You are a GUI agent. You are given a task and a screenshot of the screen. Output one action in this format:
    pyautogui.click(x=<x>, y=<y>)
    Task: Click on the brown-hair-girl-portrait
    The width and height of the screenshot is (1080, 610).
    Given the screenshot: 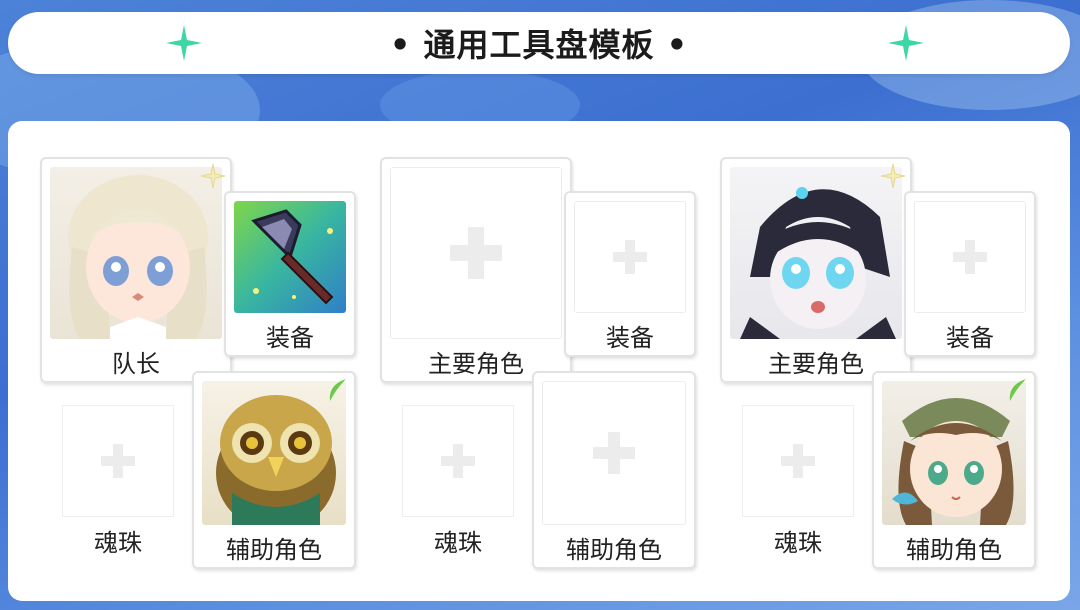 What is the action you would take?
    pyautogui.click(x=954, y=453)
    